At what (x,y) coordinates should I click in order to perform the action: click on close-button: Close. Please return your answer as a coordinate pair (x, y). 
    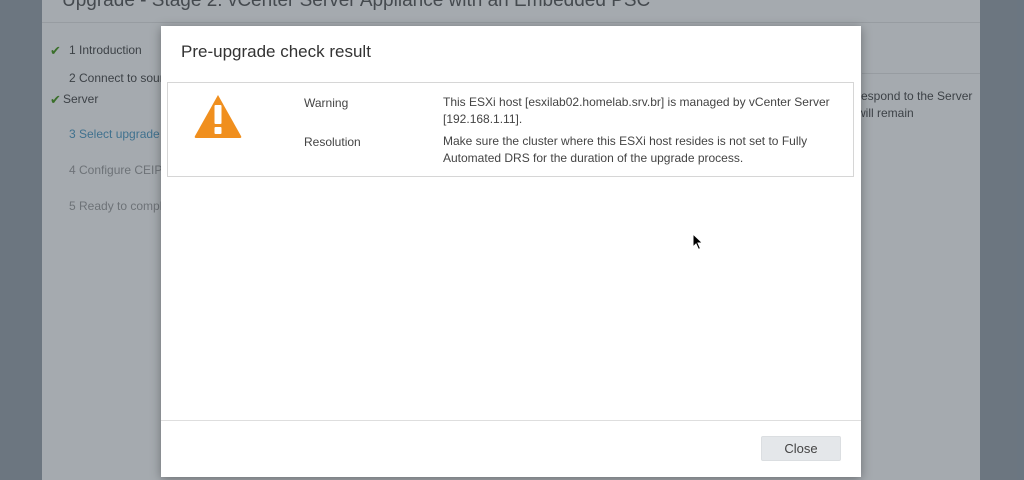
    Looking at the image, I should click on (801, 448).